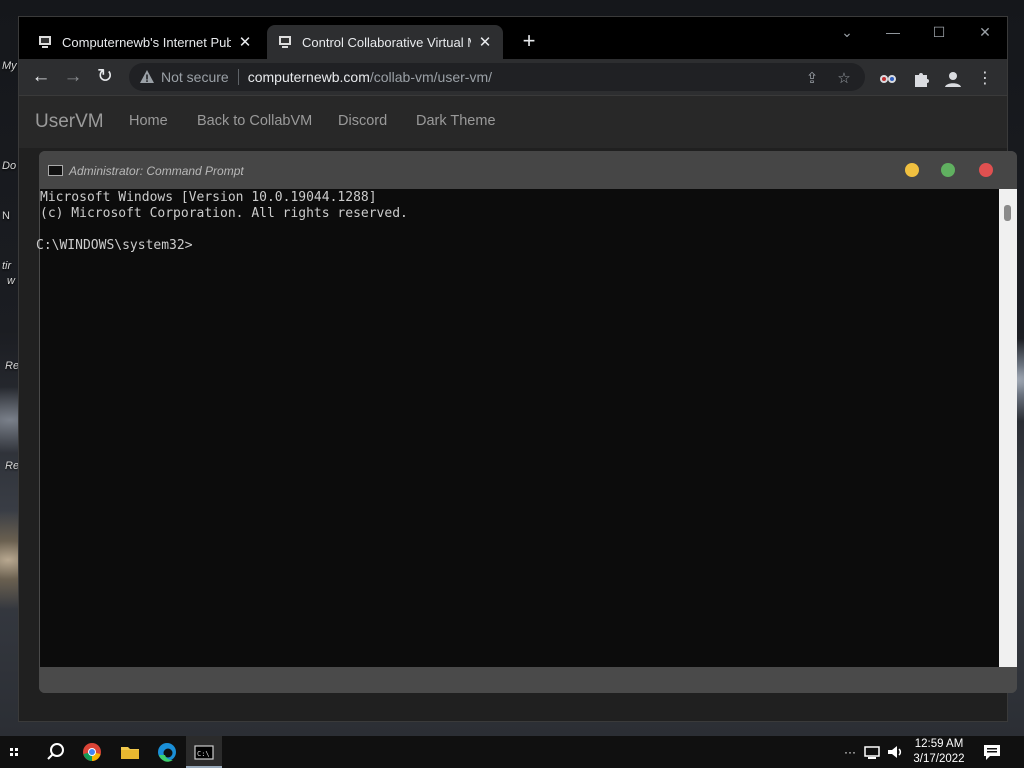 This screenshot has width=1024, height=768. I want to click on minimize-dot-button, so click(912, 170).